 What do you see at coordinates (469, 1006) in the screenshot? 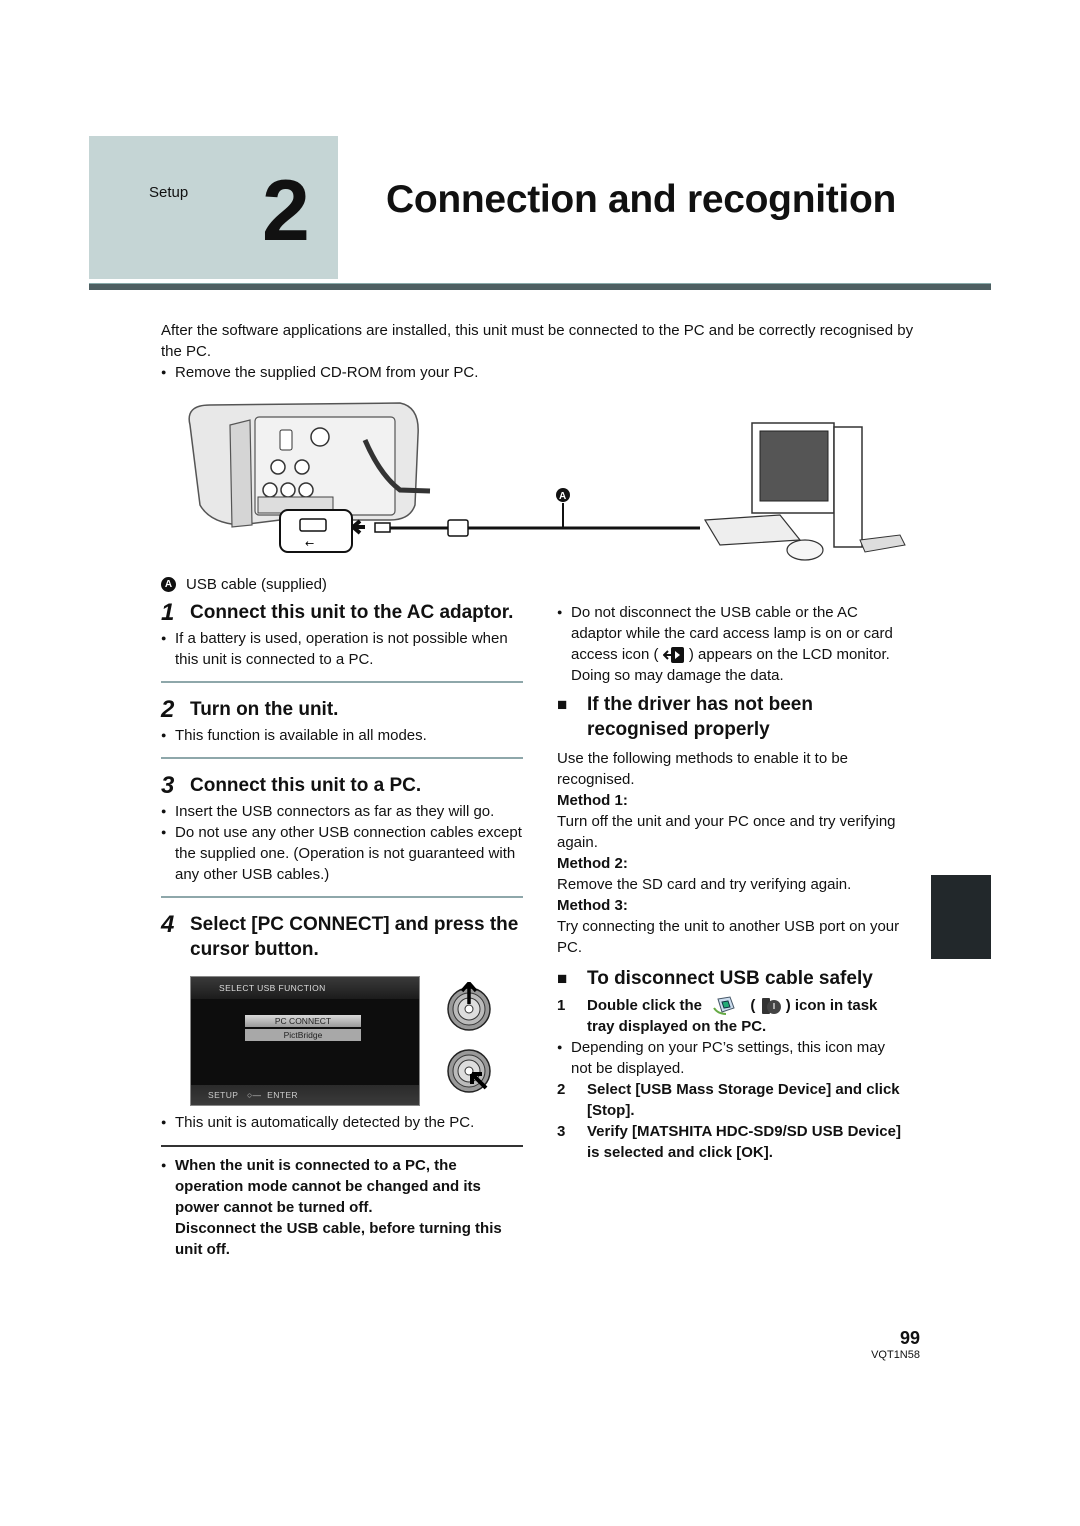
I see `cursor-button-up-icon` at bounding box center [469, 1006].